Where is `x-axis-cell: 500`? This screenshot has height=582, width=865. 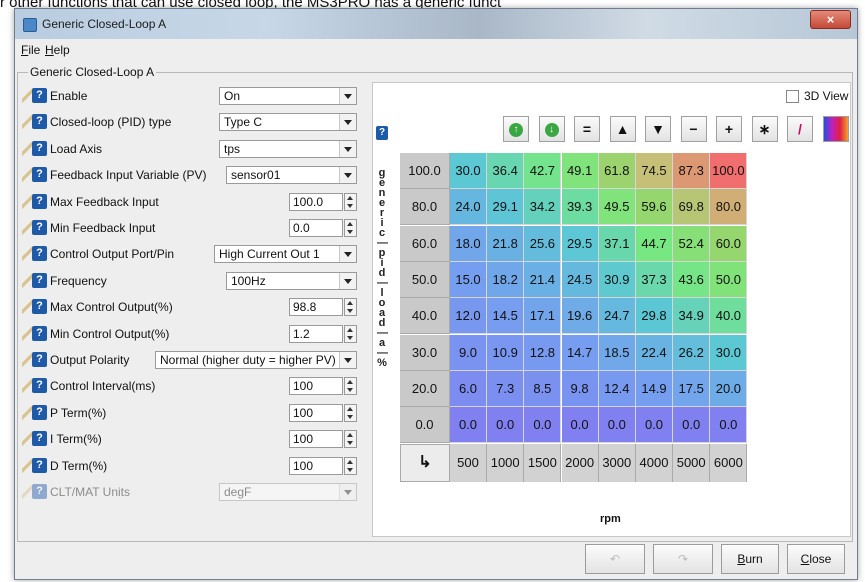 x-axis-cell: 500 is located at coordinates (468, 463).